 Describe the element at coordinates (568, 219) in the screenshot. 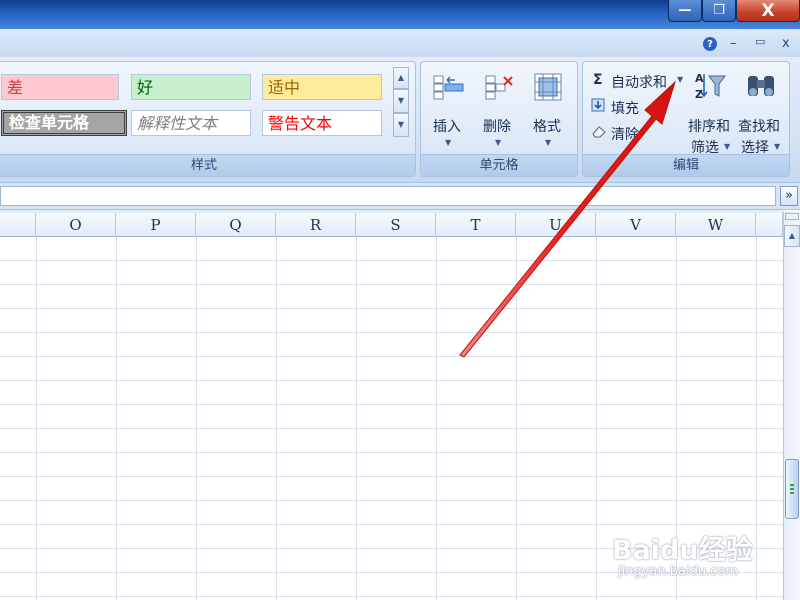

I see `annotation-arrow` at that location.